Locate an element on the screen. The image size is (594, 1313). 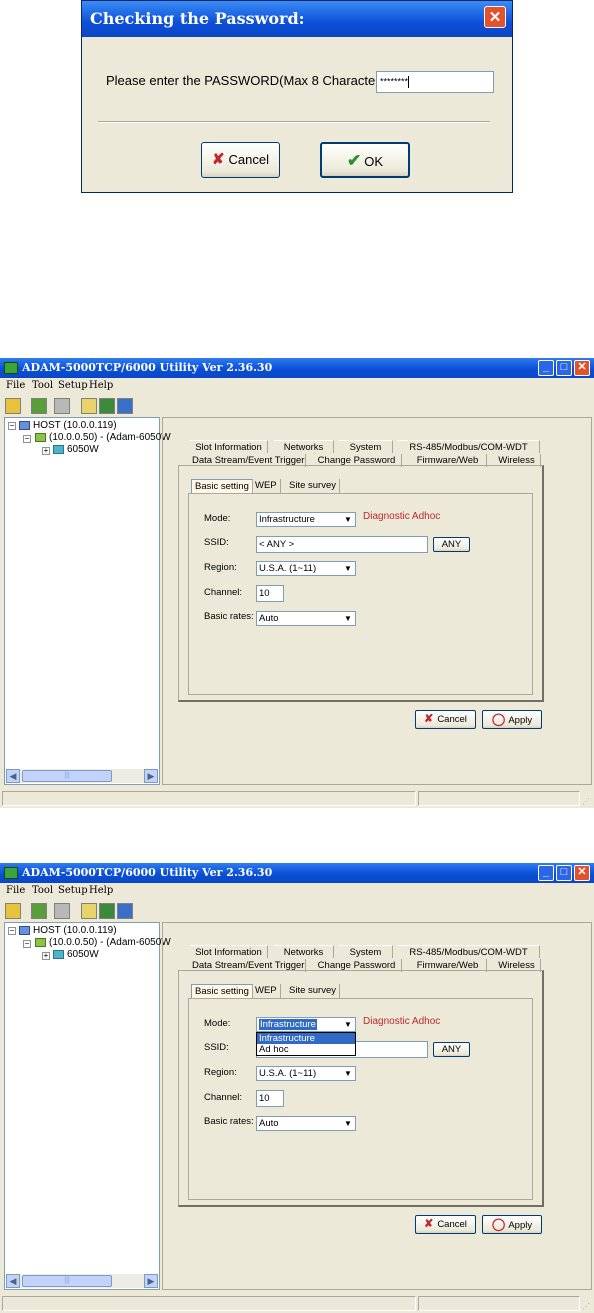
toolbar is located at coordinates (297, 406).